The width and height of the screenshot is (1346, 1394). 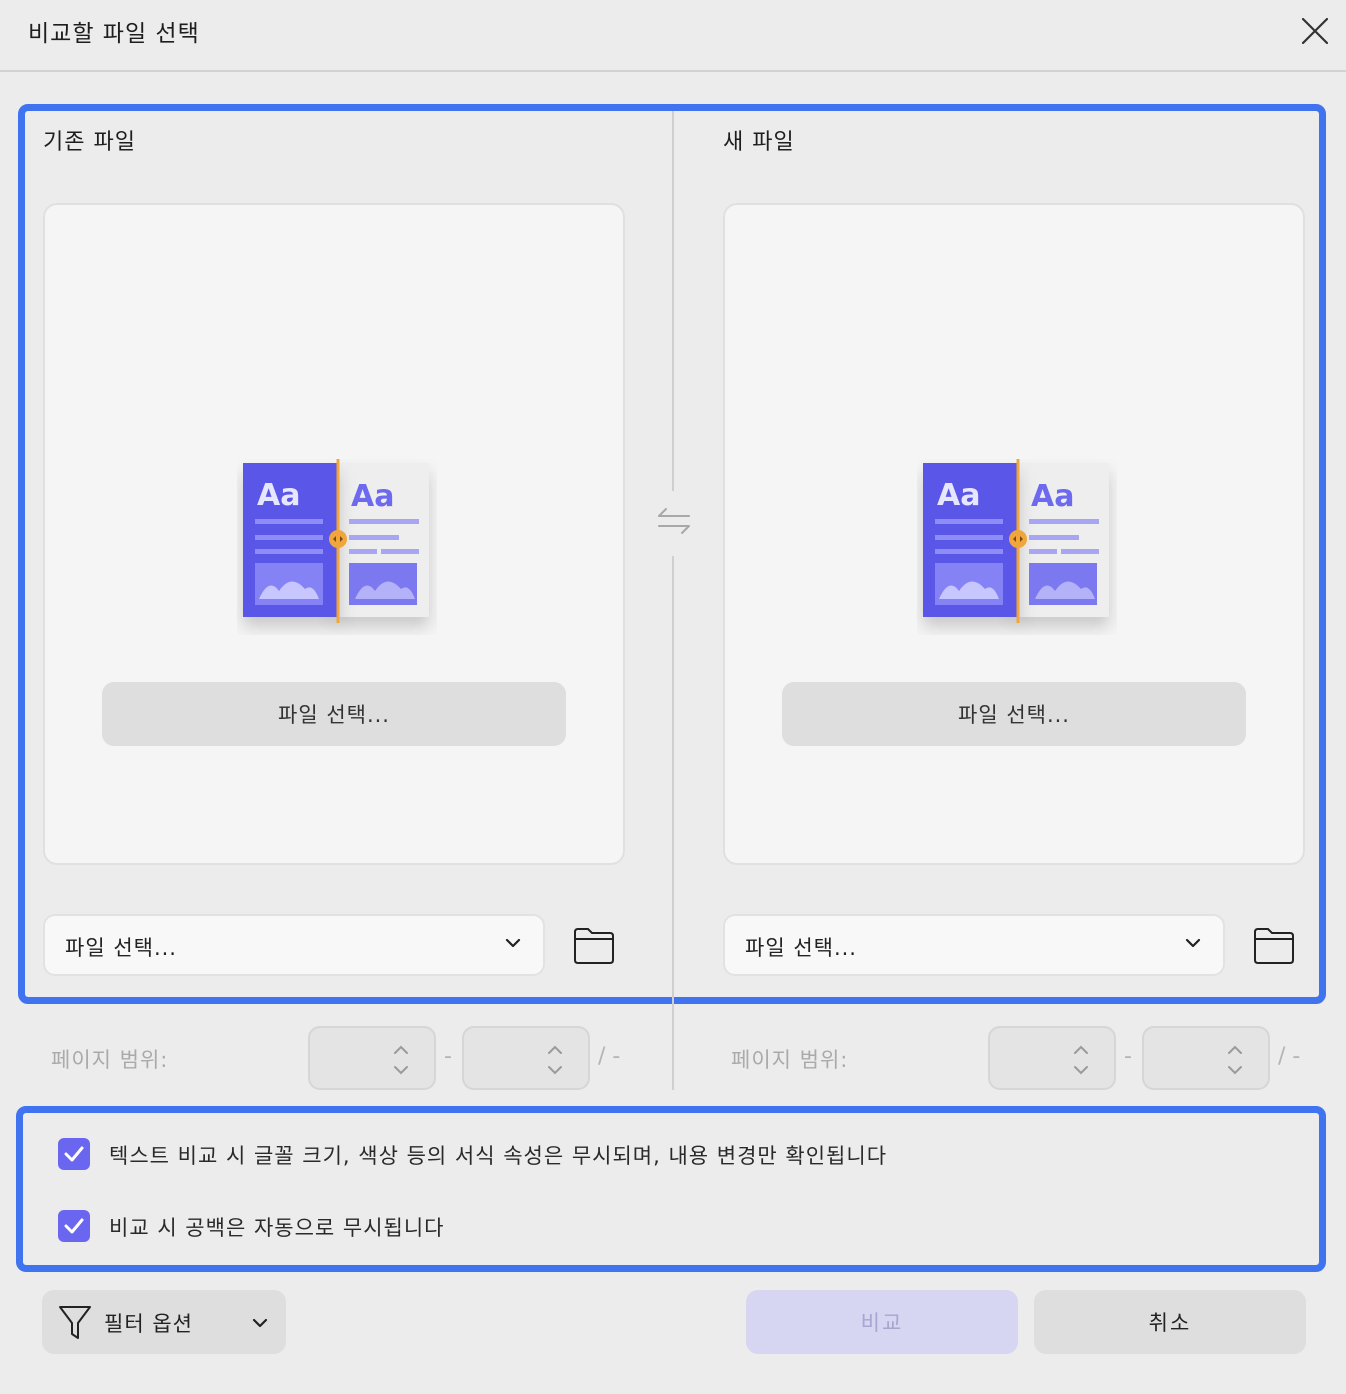 I want to click on old-file-label: 기존 파일, so click(x=89, y=142).